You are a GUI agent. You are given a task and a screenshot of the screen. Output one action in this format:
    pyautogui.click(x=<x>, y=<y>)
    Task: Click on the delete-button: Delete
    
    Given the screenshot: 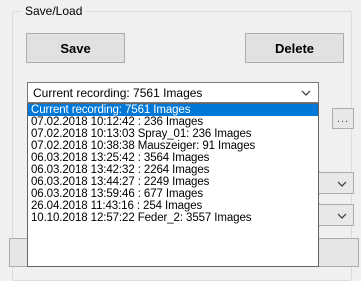 What is the action you would take?
    pyautogui.click(x=294, y=48)
    